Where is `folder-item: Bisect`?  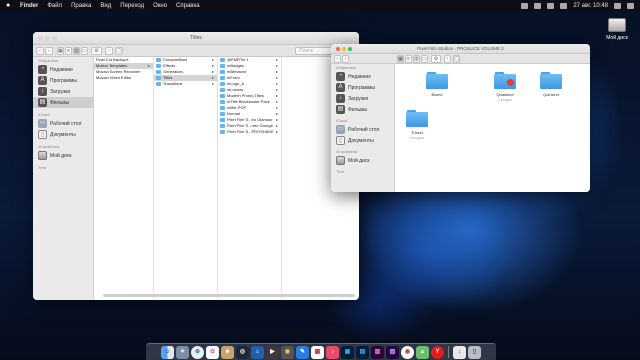
folder-item: Bisect is located at coordinates (437, 84).